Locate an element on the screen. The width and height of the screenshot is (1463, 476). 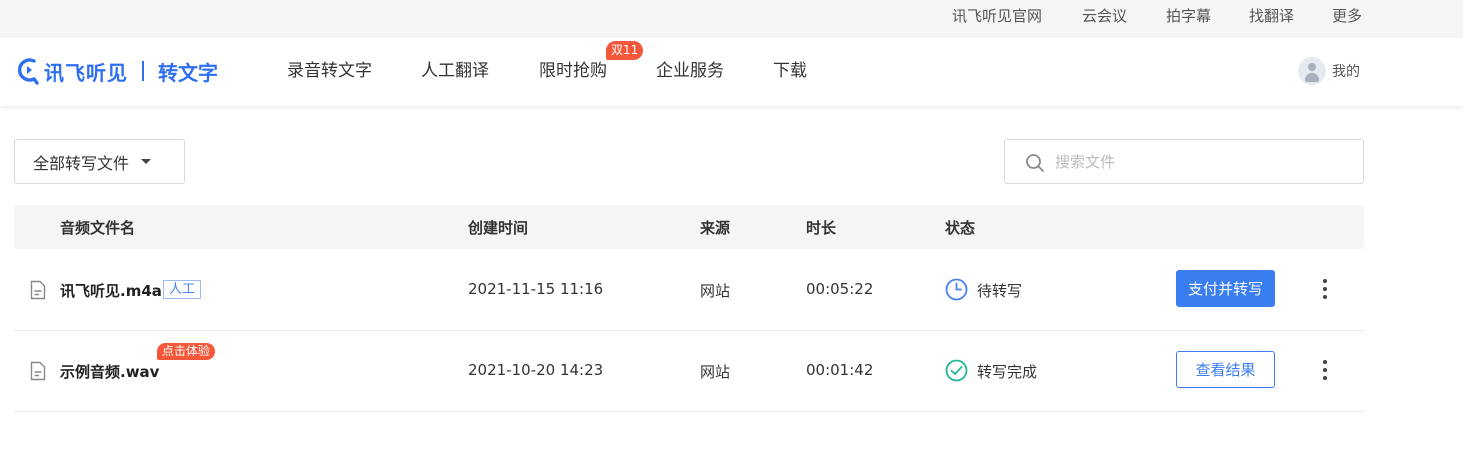
pay-and-transcribe-button: 支付并转写 is located at coordinates (1225, 288).